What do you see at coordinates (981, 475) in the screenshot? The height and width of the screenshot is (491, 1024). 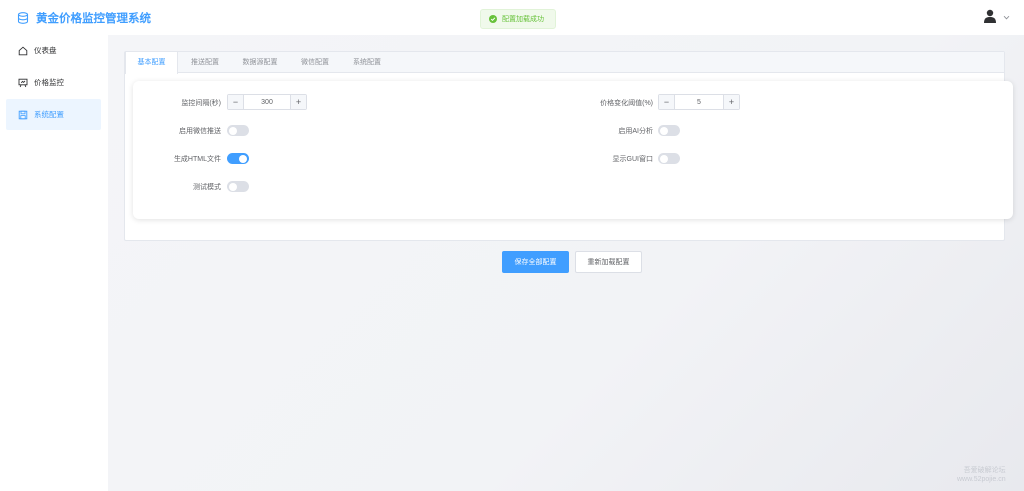 I see `watermark: 吾爱破解论坛 www.52pojie.cn` at bounding box center [981, 475].